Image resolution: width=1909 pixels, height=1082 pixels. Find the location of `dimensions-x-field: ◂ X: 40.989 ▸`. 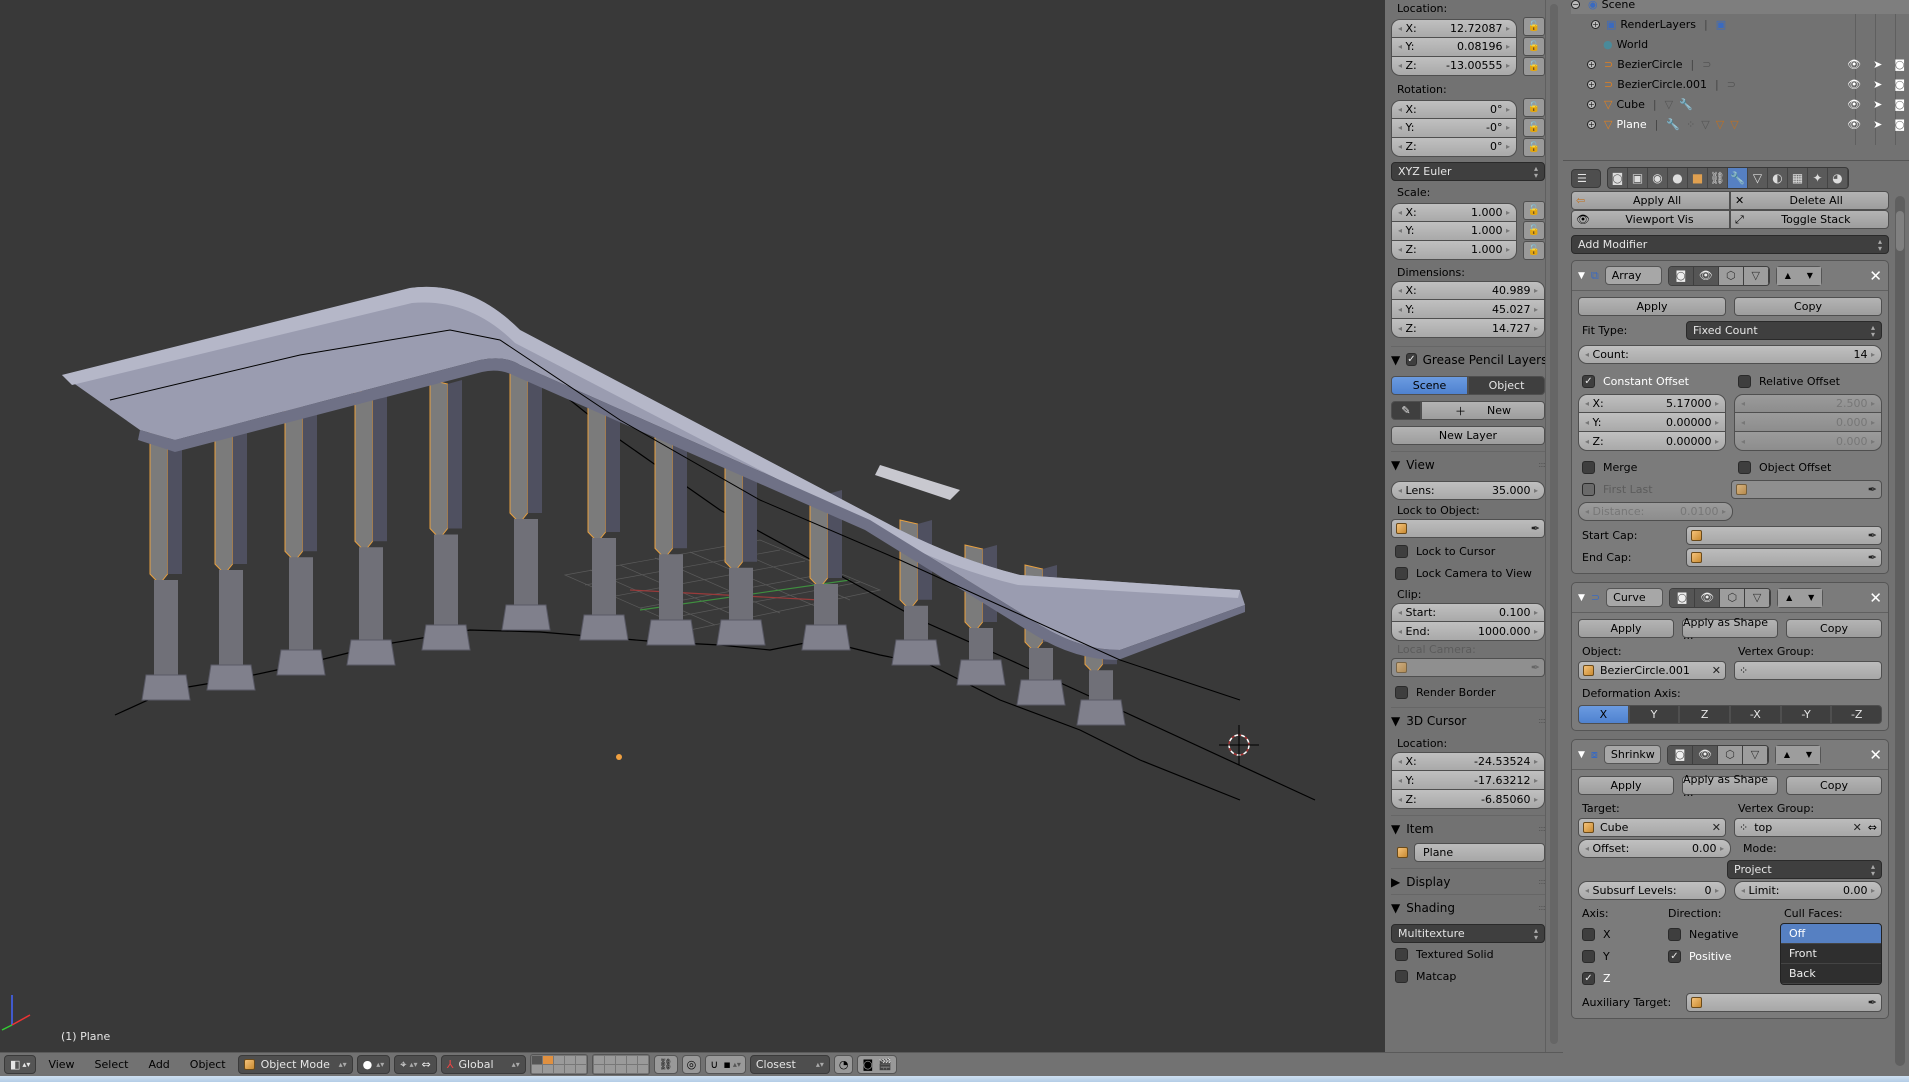

dimensions-x-field: ◂ X: 40.989 ▸ is located at coordinates (1468, 290).